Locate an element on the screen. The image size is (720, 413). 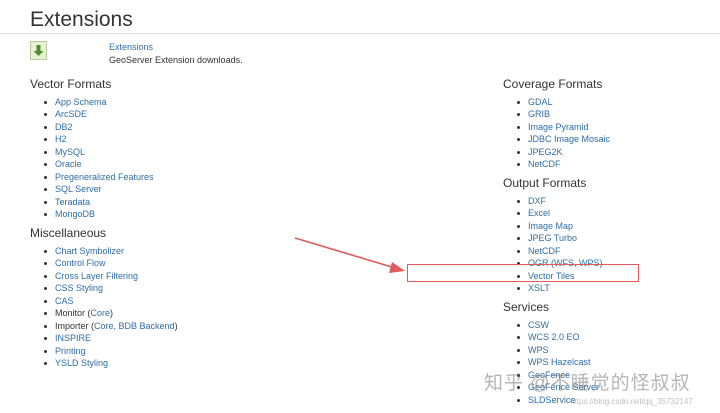
annotation-highlight-box is located at coordinates (523, 273).